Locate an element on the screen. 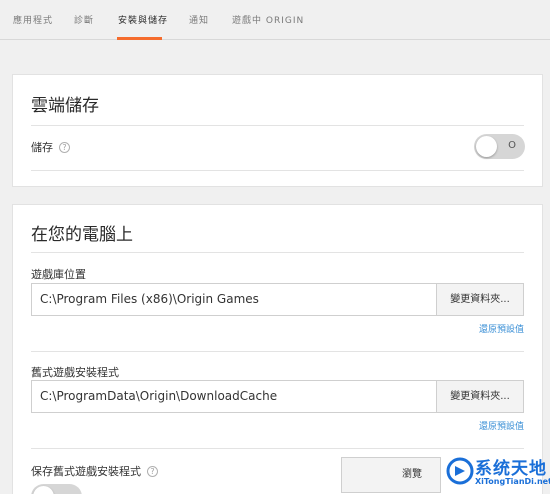 This screenshot has height=494, width=550. library-location-label: 遊戲庫位置 is located at coordinates (58, 274).